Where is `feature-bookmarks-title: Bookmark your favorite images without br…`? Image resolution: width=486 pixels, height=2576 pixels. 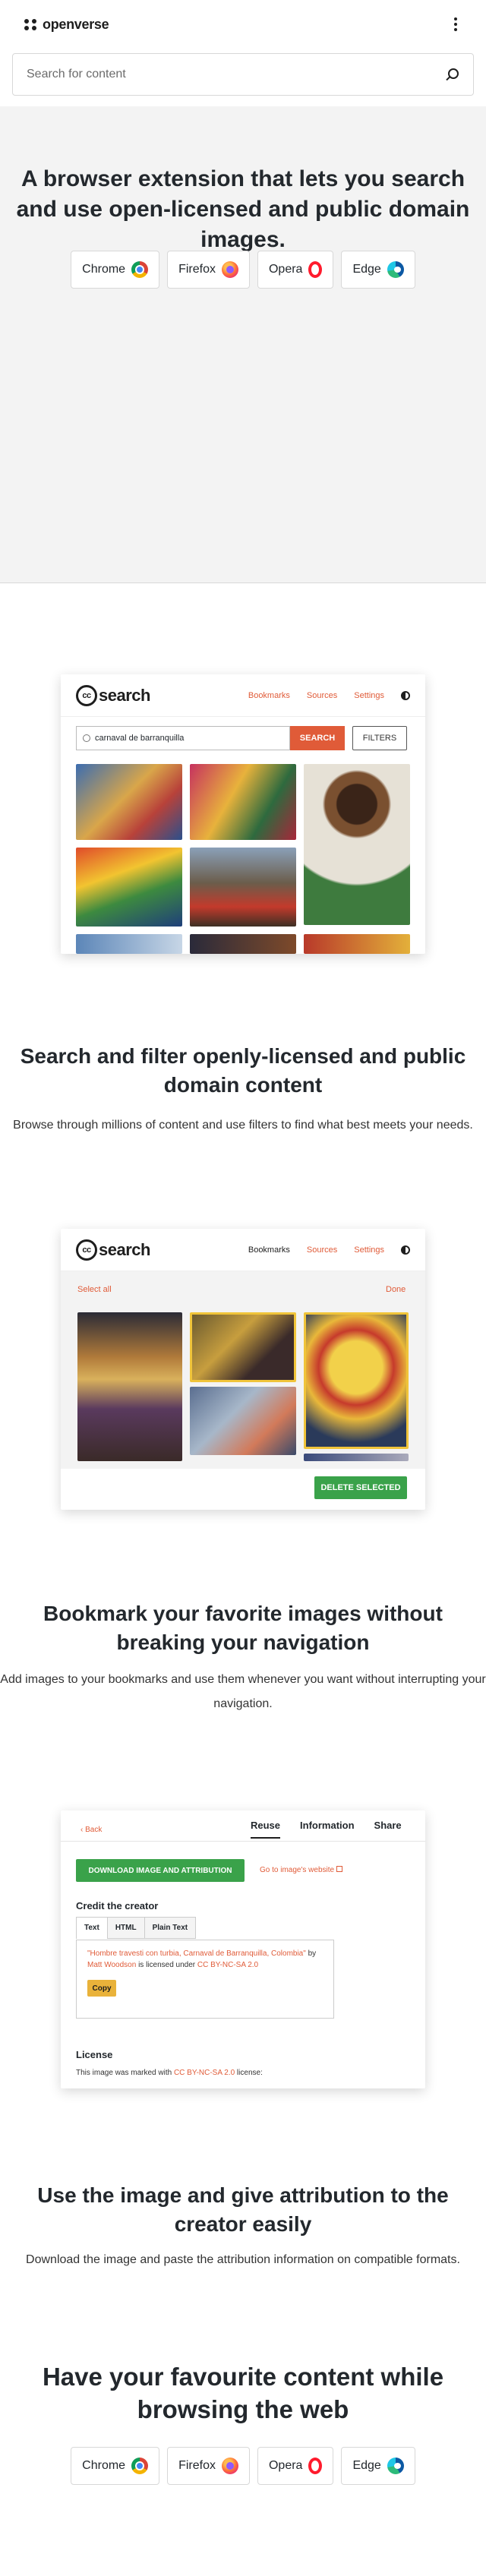 feature-bookmarks-title: Bookmark your favorite images without br… is located at coordinates (243, 1628).